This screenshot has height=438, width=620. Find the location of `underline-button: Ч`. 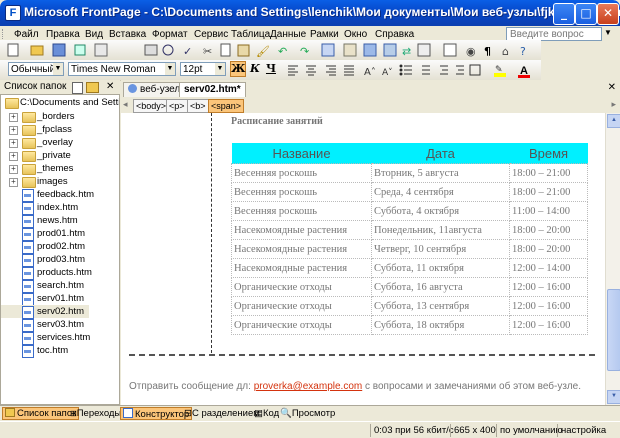

underline-button: Ч is located at coordinates (271, 69).